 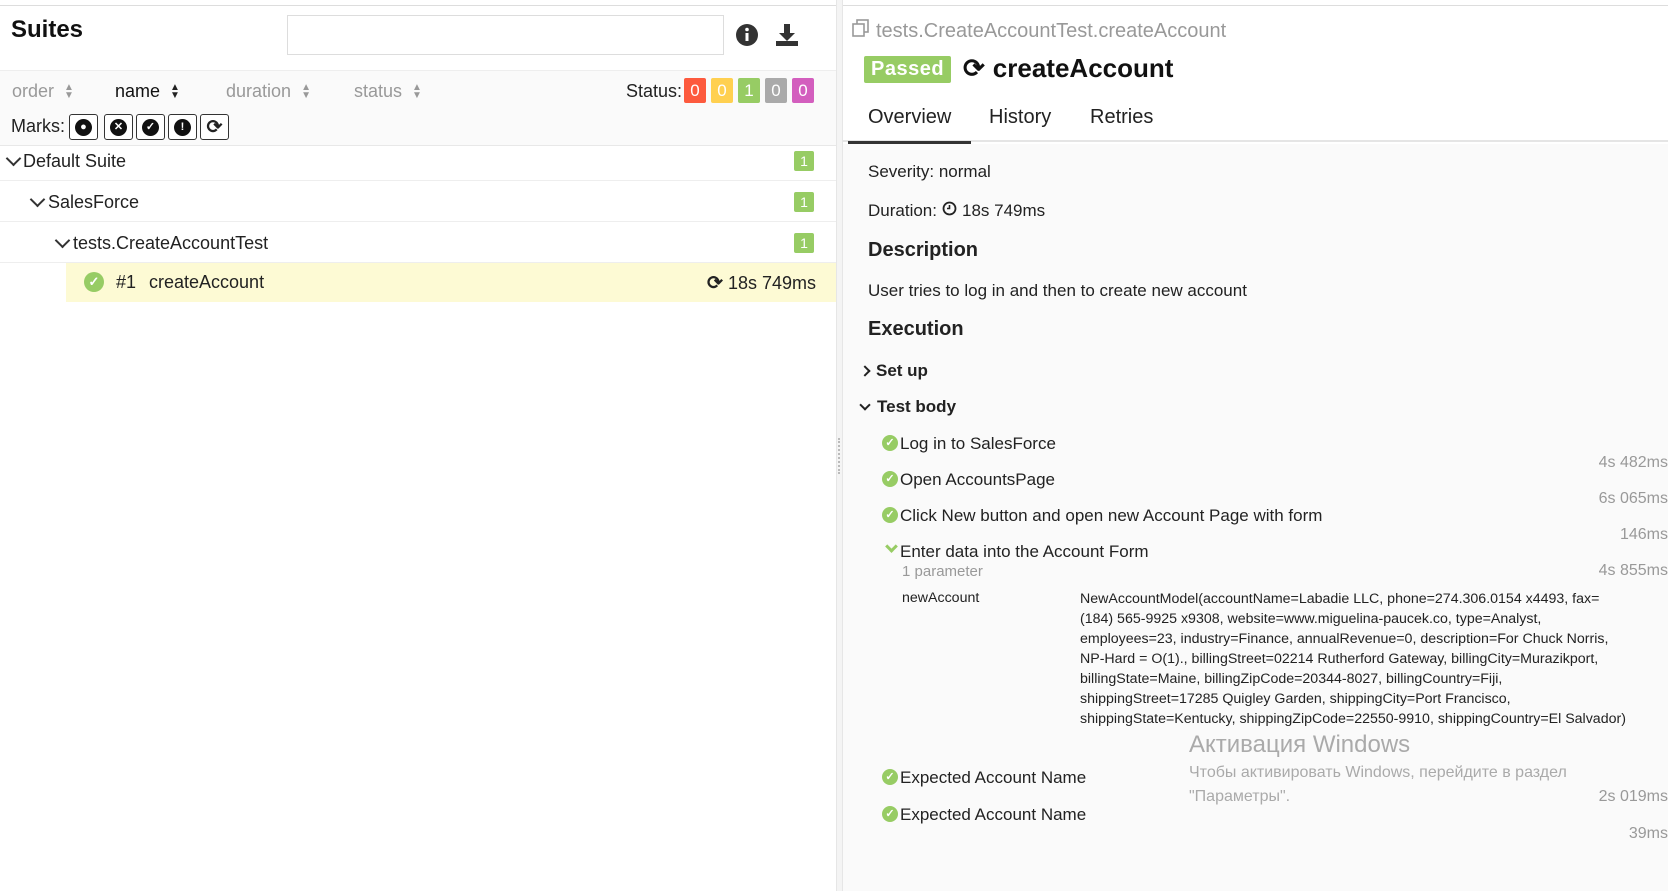 I want to click on search-input, so click(x=505, y=35).